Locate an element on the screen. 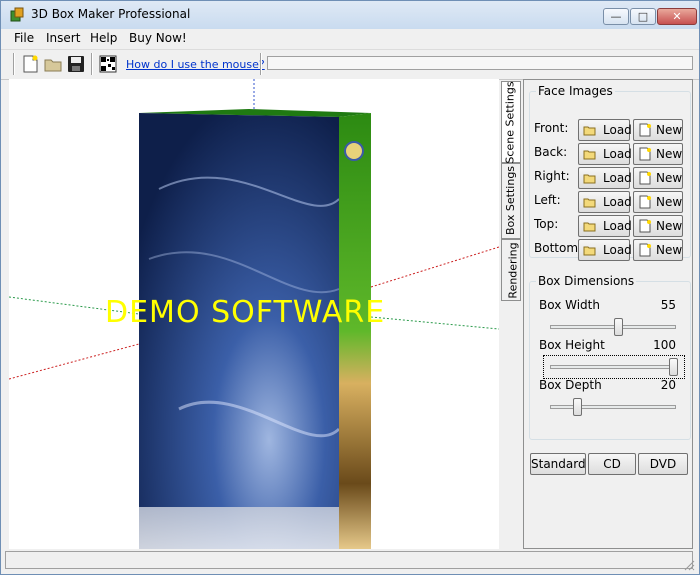 This screenshot has height=575, width=700. preset-standard-button: Standard is located at coordinates (558, 464).